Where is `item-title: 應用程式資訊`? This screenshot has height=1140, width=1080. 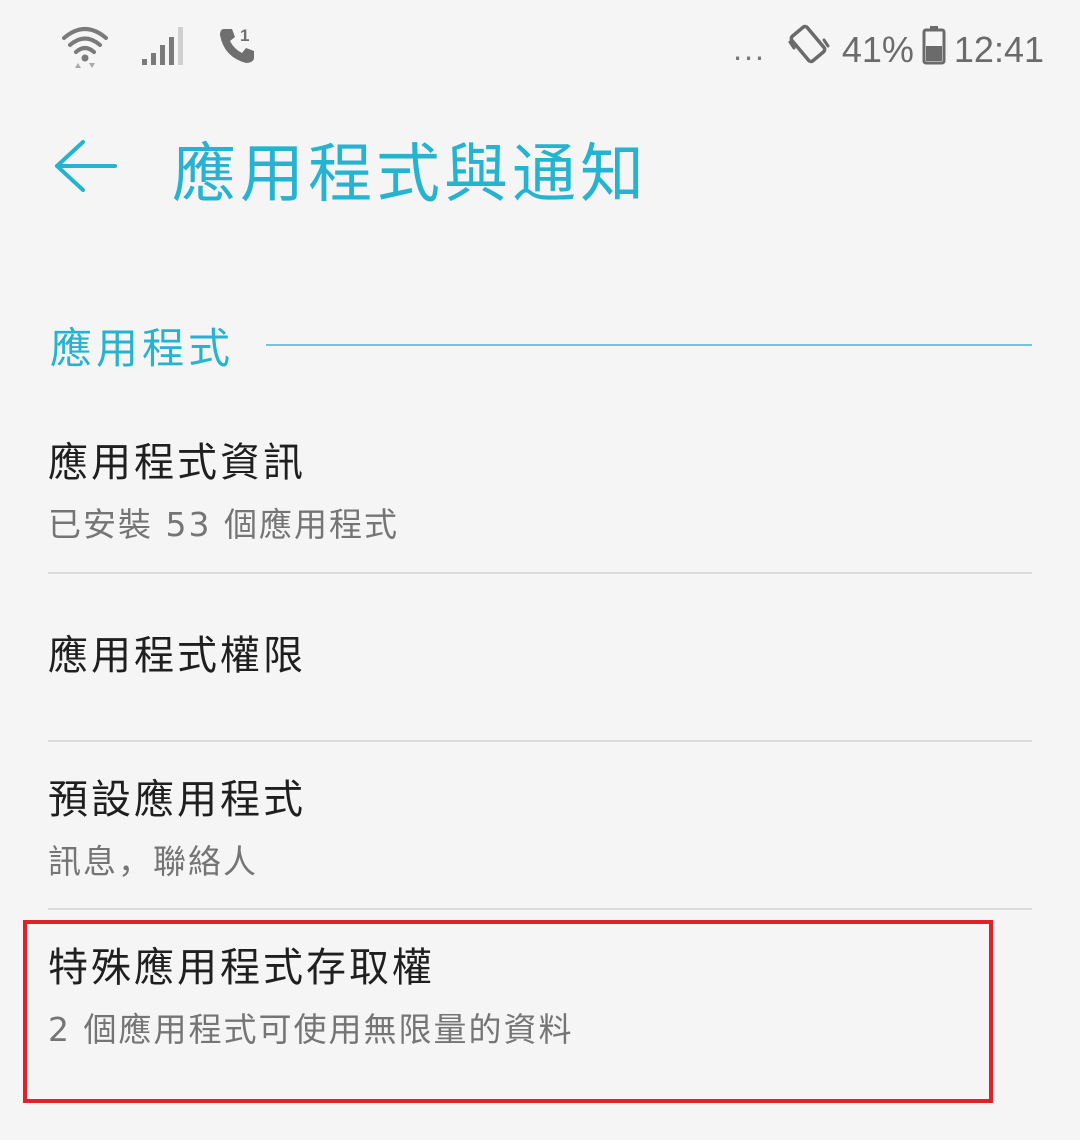 item-title: 應用程式資訊 is located at coordinates (177, 463).